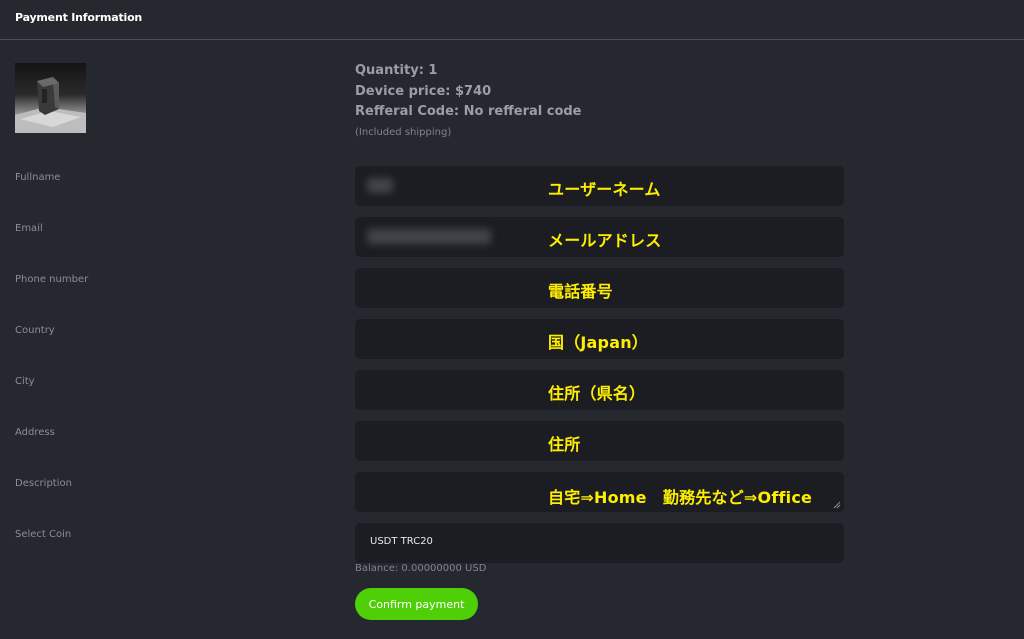 This screenshot has width=1024, height=639. Describe the element at coordinates (403, 132) in the screenshot. I see `shipping-note: (Included shipping)` at that location.